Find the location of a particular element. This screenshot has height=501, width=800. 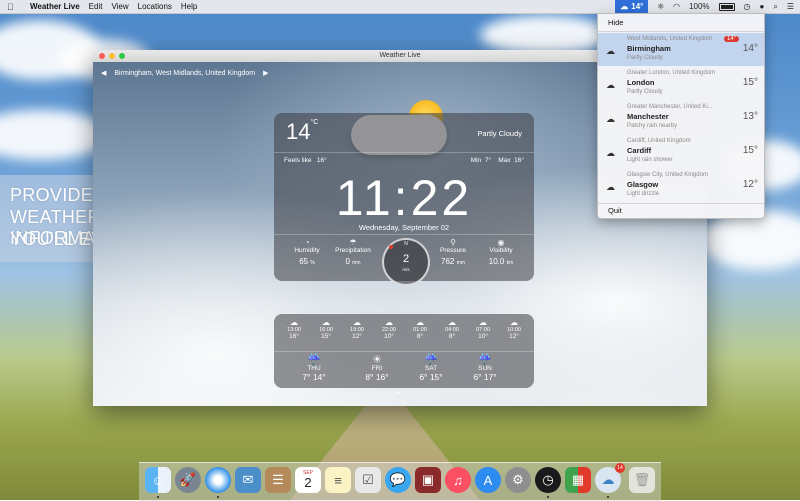

max-label: Max is located at coordinates (504, 160).